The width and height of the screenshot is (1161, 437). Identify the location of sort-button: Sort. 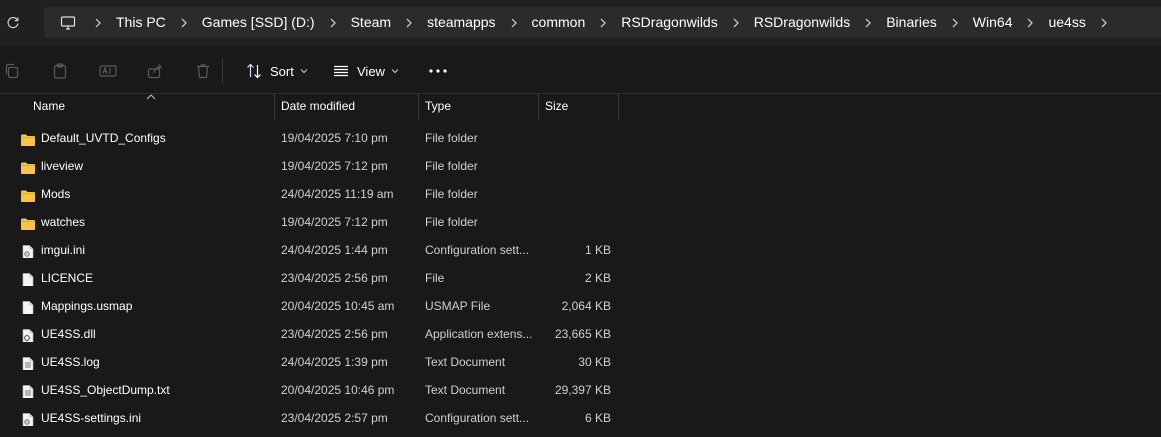
(277, 71).